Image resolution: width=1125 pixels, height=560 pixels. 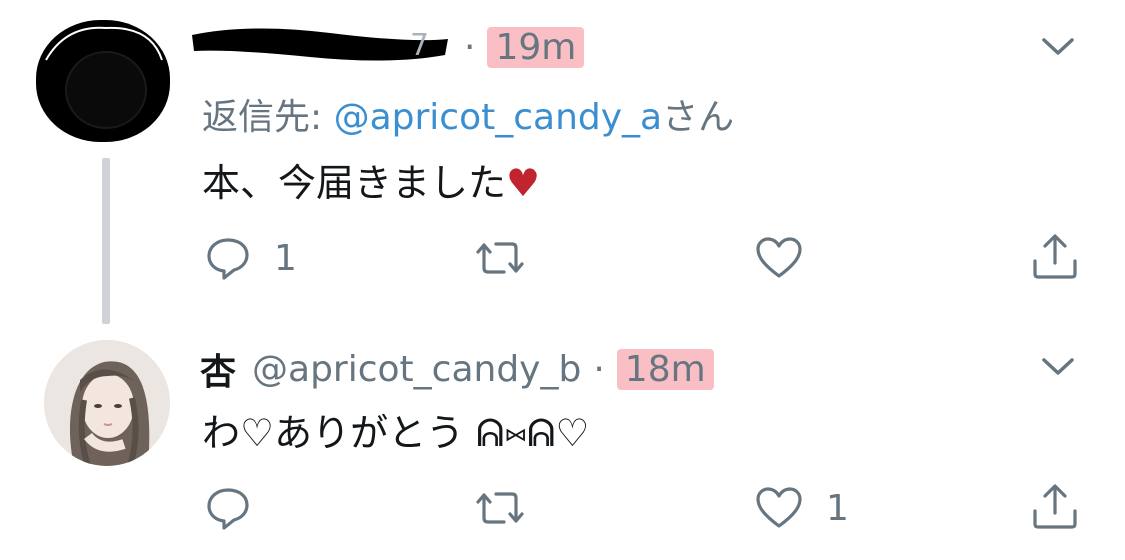 I want to click on reply-button, so click(x=239, y=508).